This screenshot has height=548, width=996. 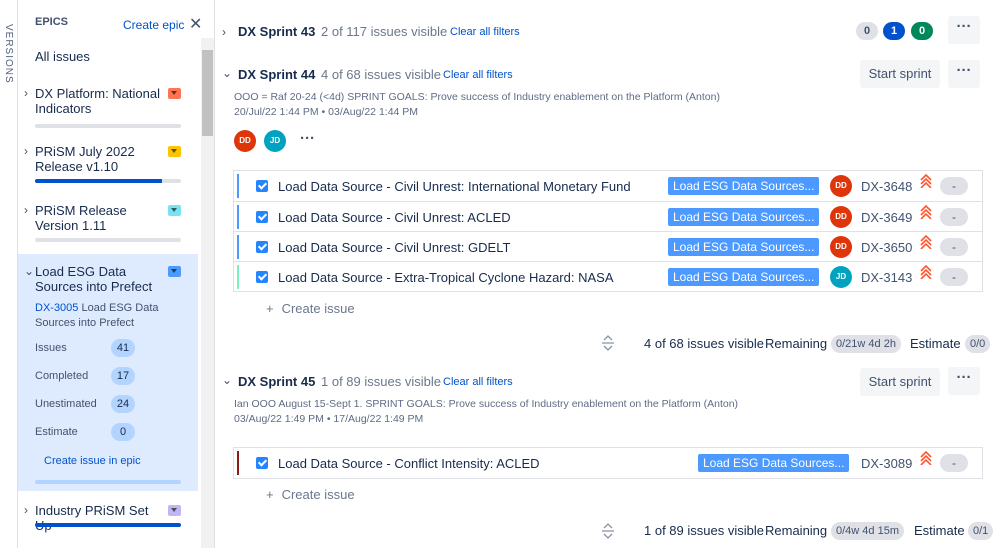 What do you see at coordinates (478, 382) in the screenshot?
I see `sprint-45-clear-filters: Clear all filters` at bounding box center [478, 382].